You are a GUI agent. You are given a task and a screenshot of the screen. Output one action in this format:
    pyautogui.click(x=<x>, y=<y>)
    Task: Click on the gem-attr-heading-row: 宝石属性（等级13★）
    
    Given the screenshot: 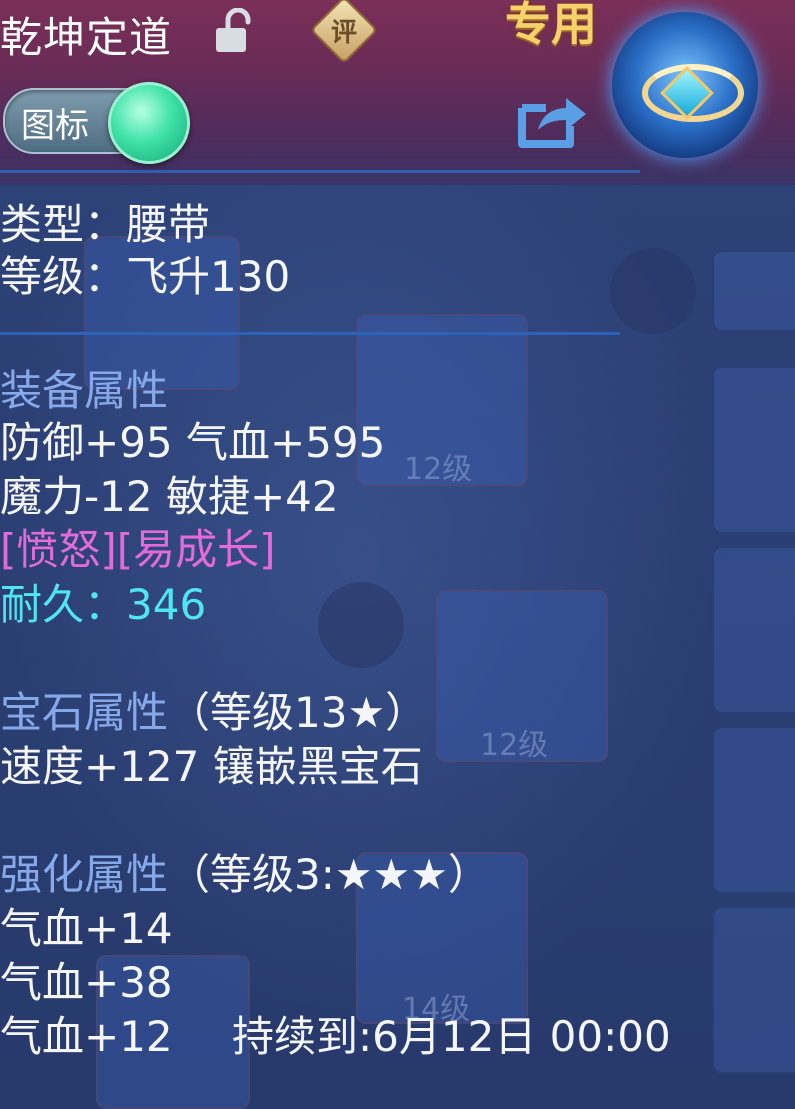 What is the action you would take?
    pyautogui.click(x=213, y=713)
    